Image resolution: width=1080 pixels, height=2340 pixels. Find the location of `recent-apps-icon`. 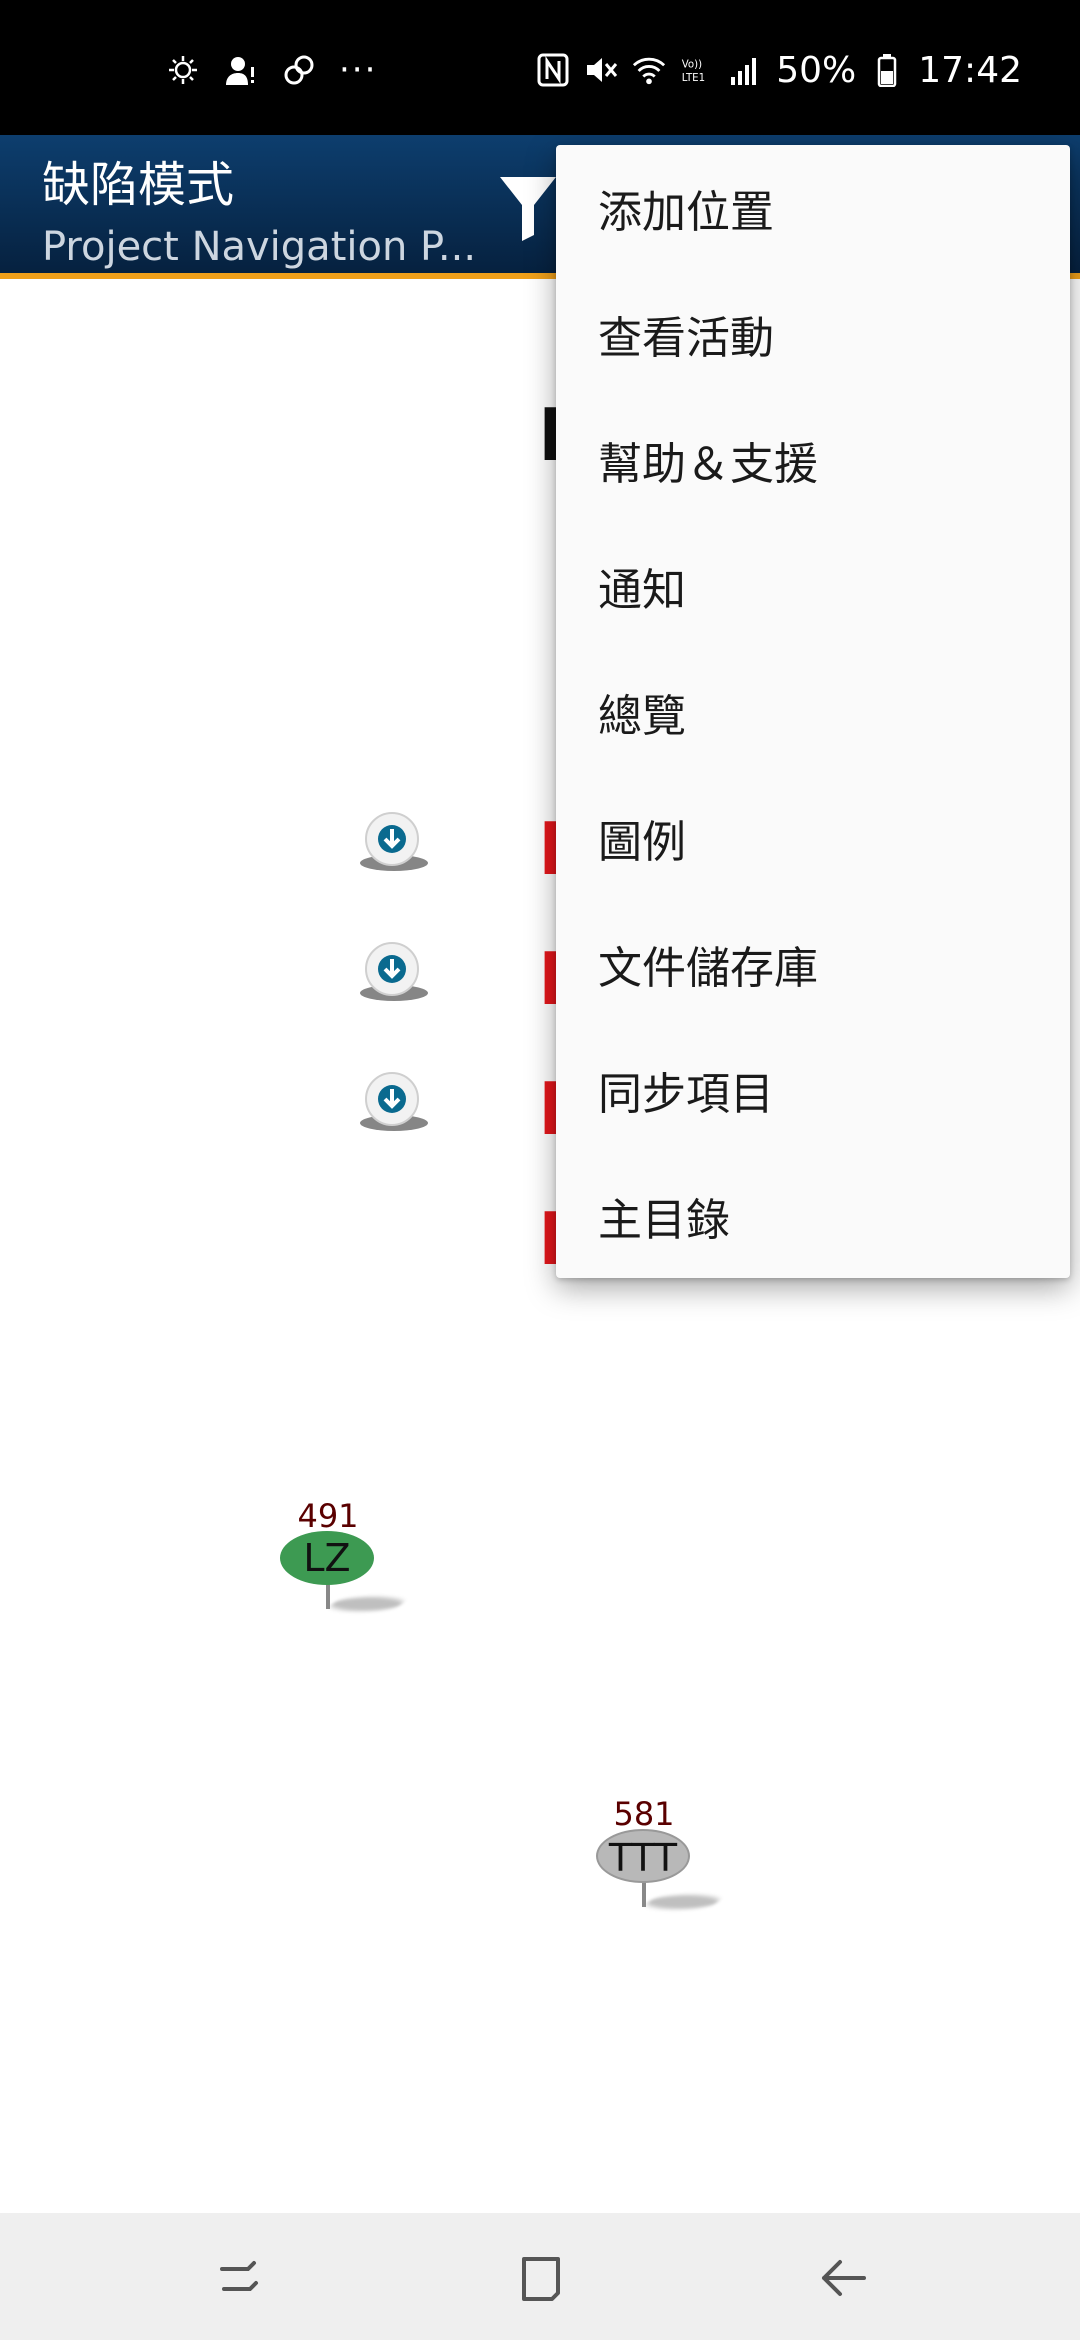

recent-apps-icon is located at coordinates (239, 2278).